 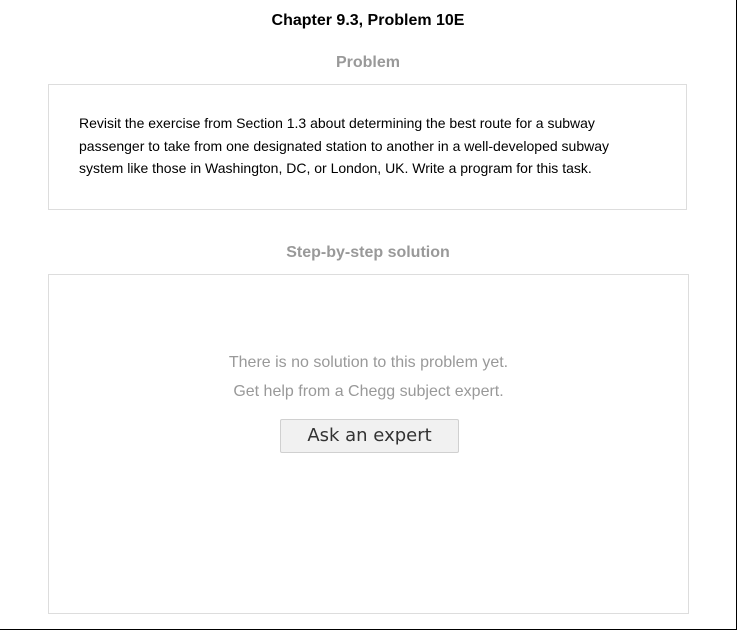 I want to click on ask-an-expert-button: Ask an expert, so click(x=369, y=436).